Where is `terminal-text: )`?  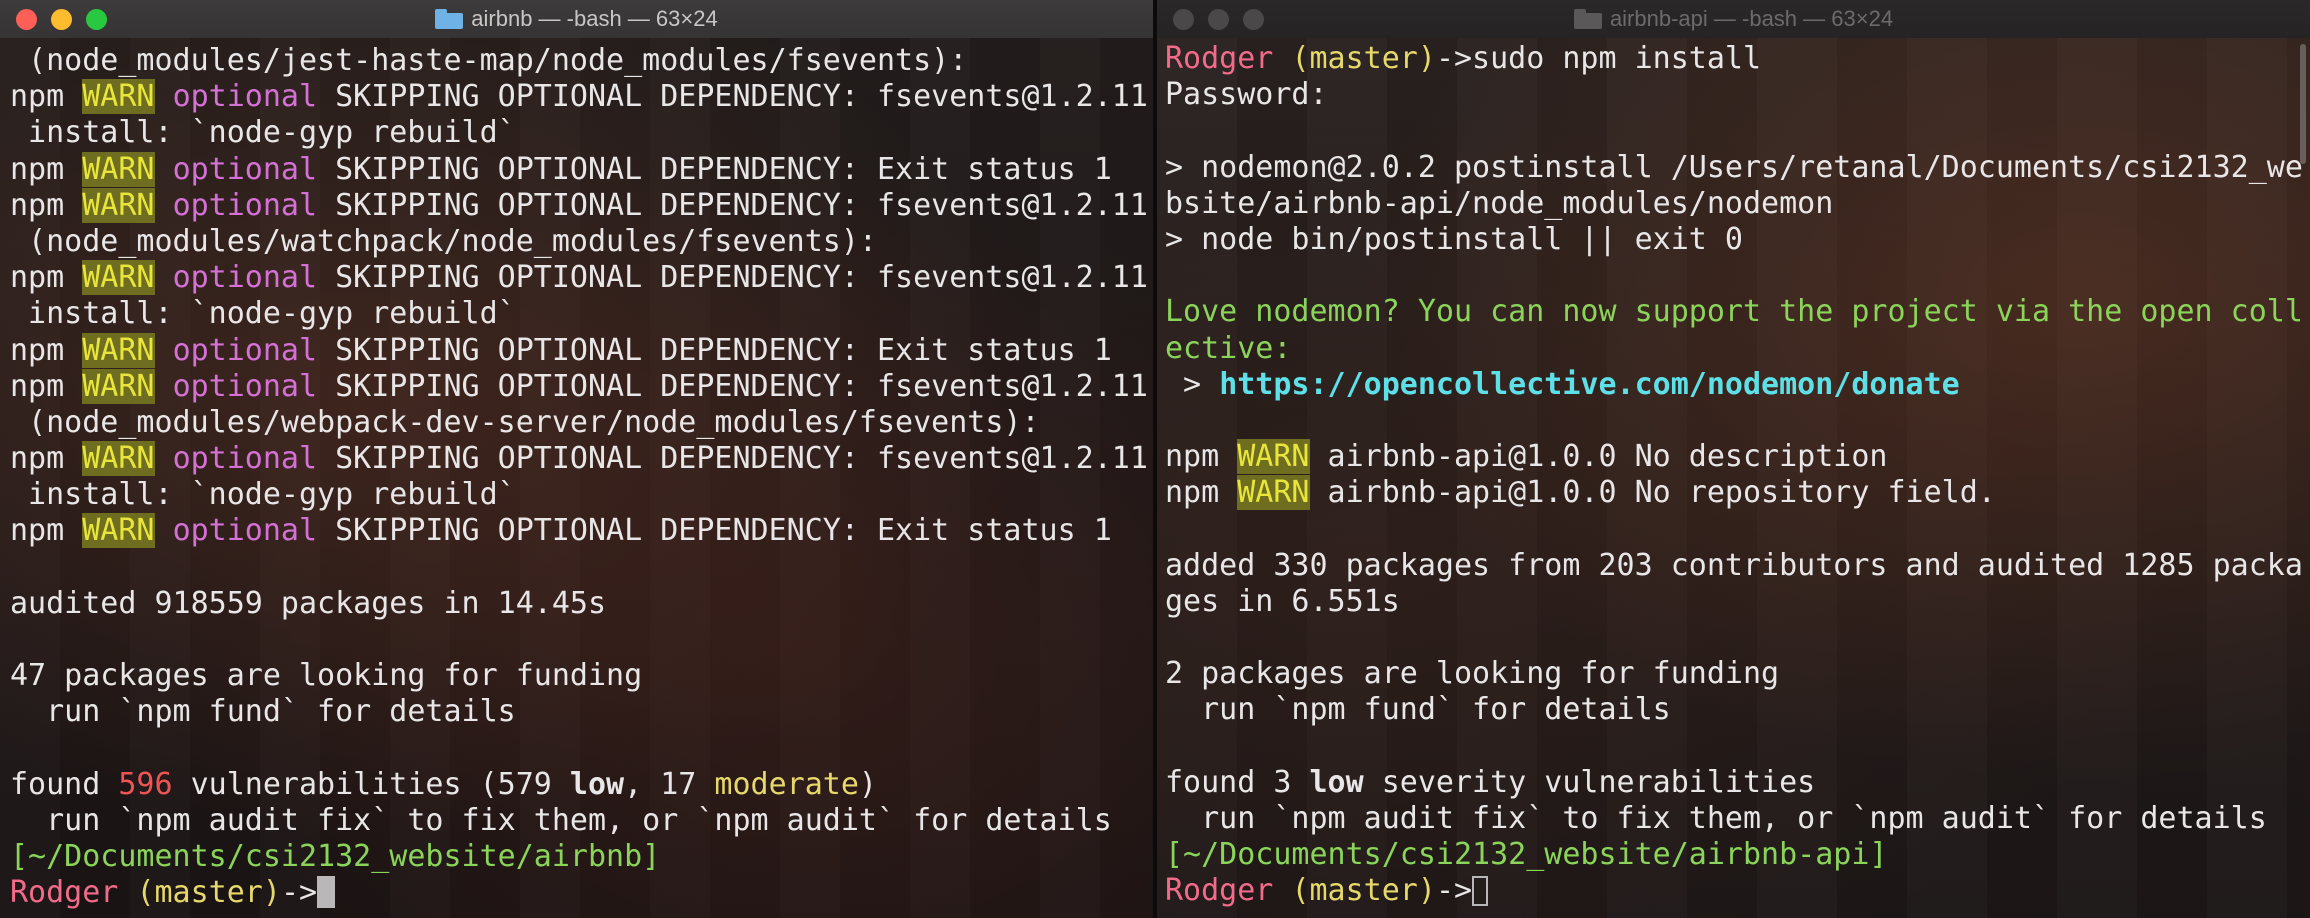 terminal-text: ) is located at coordinates (867, 784).